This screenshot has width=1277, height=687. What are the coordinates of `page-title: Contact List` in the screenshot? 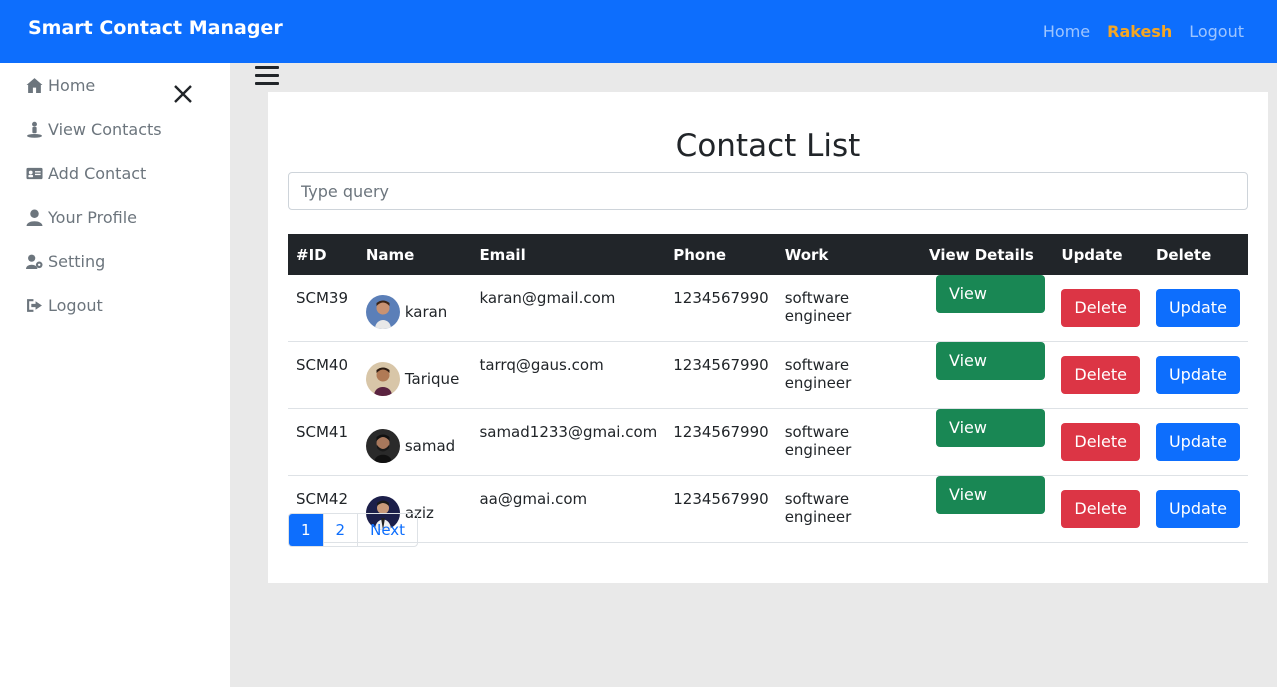 It's located at (768, 146).